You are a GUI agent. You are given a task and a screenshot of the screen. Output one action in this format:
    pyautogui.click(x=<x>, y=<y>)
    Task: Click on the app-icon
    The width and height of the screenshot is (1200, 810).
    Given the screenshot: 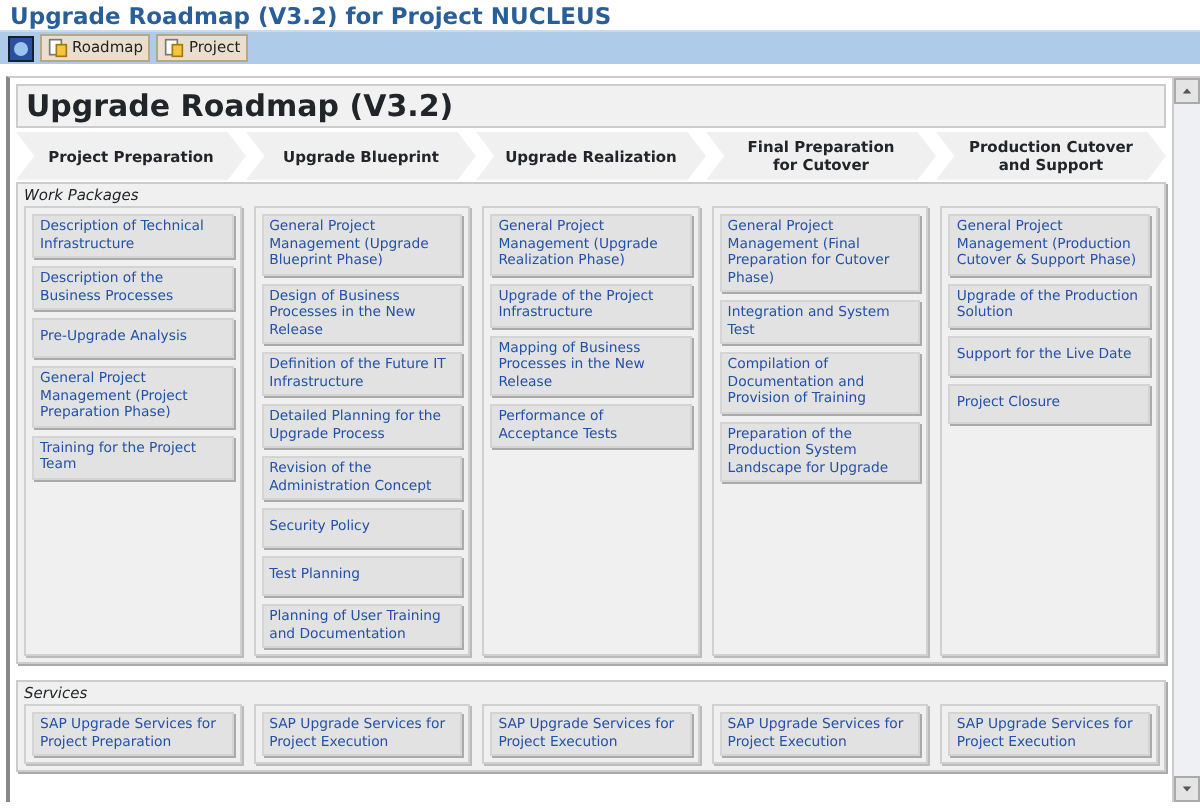 What is the action you would take?
    pyautogui.click(x=21, y=49)
    